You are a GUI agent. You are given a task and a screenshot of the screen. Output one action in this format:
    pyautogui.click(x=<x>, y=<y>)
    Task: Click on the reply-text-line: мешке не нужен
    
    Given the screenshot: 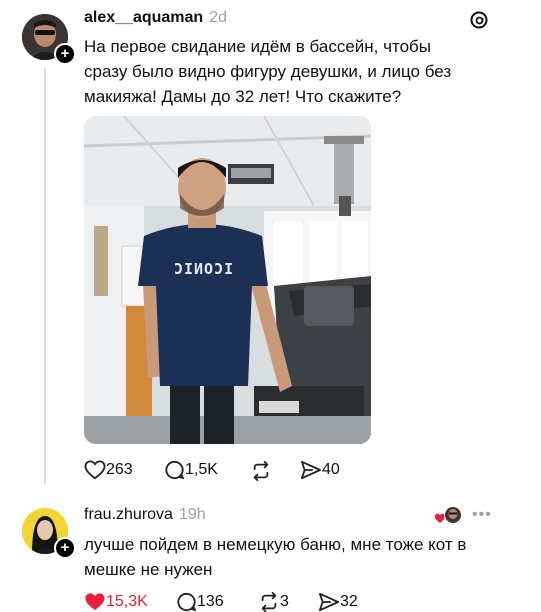 What is the action you would take?
    pyautogui.click(x=148, y=569)
    